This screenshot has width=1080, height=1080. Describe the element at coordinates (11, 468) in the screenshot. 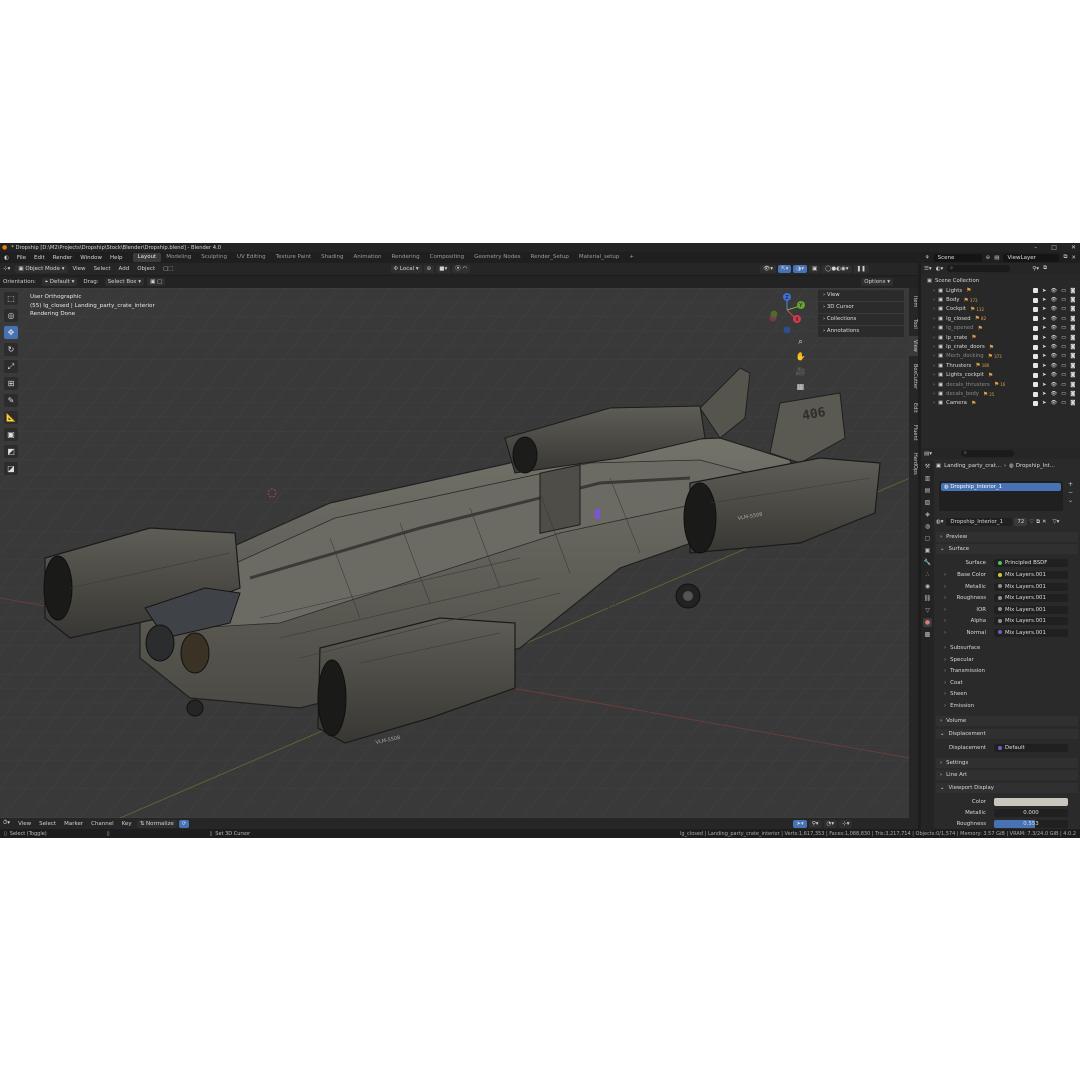

I see `hardops-tool-icon: ◪` at that location.